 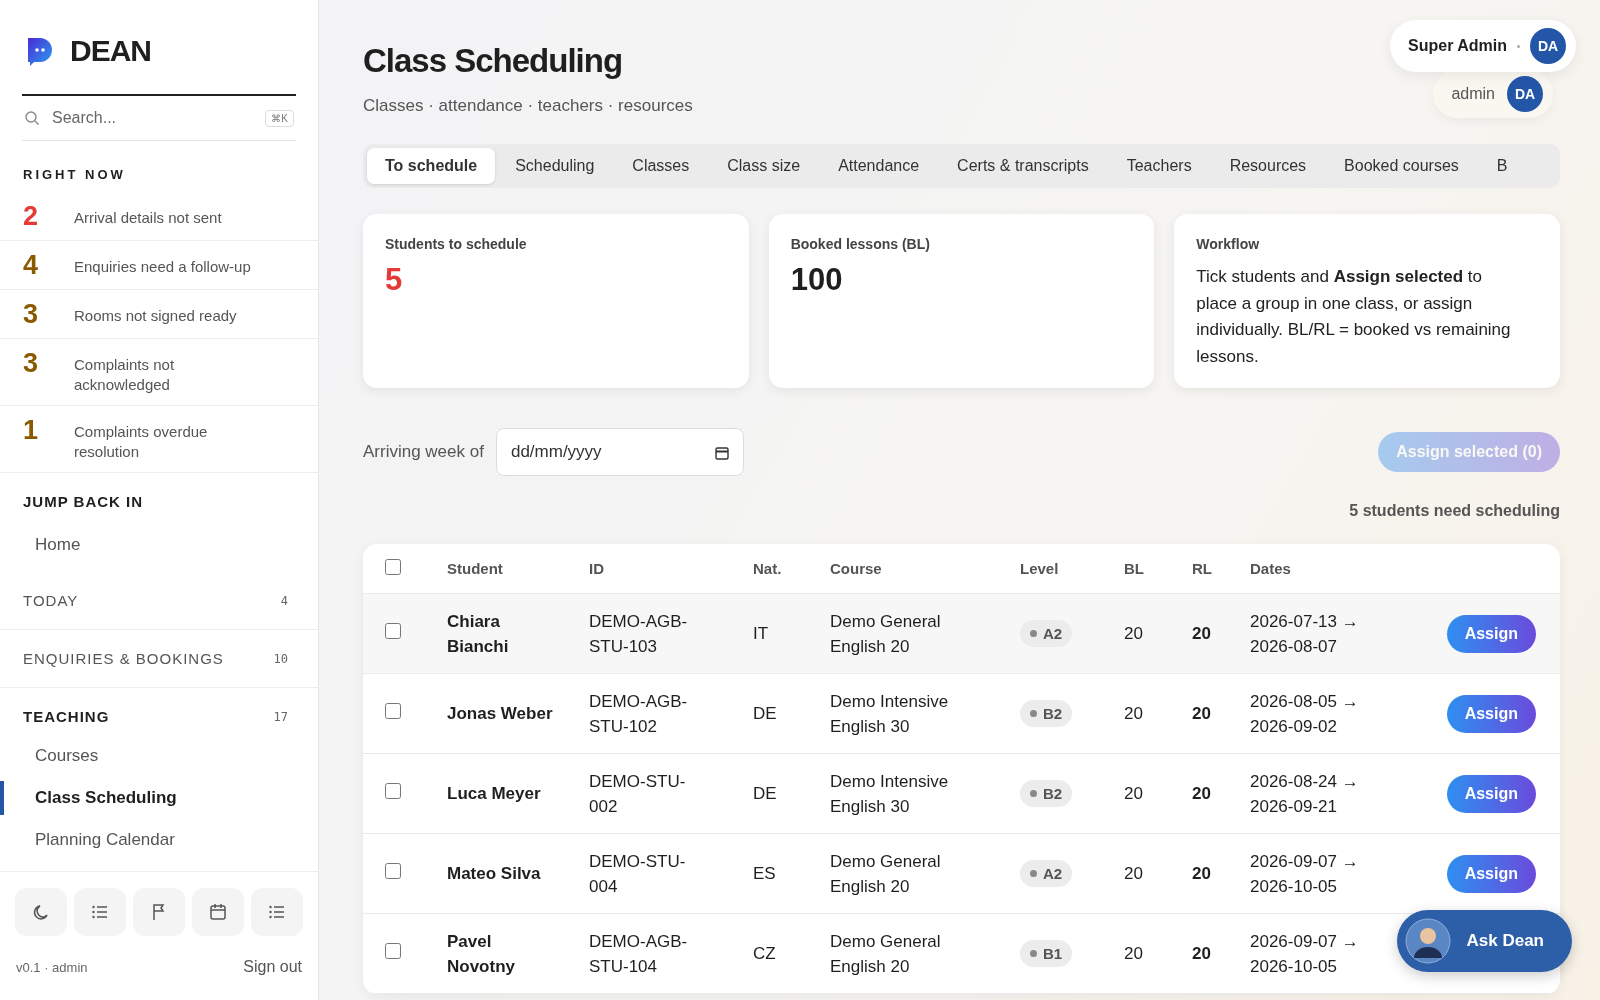 I want to click on stat-value: 100, so click(x=817, y=280).